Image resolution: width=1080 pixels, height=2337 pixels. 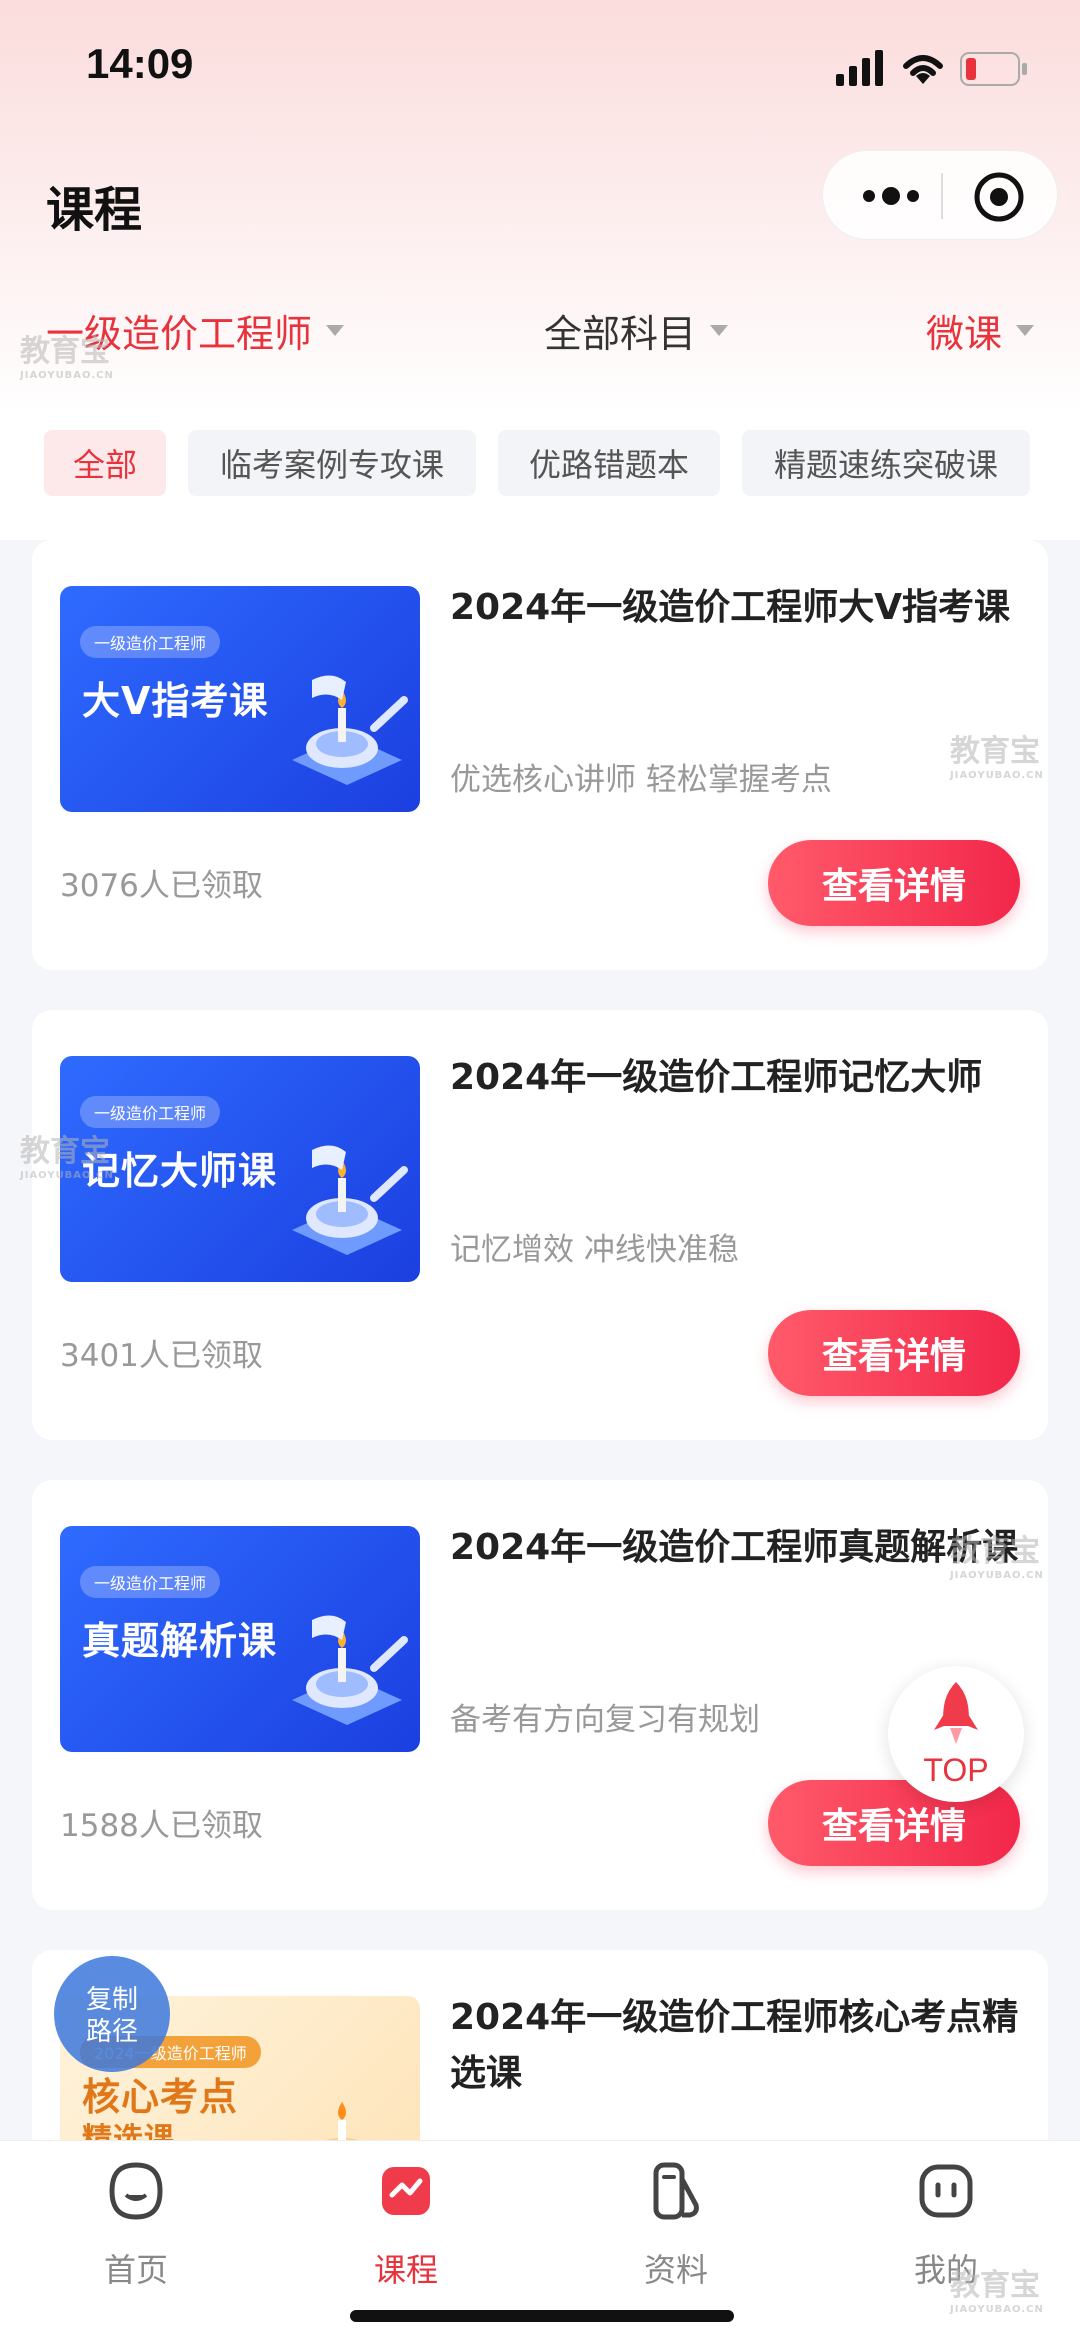 What do you see at coordinates (160, 2097) in the screenshot?
I see `thumbnail-title: 核心考点` at bounding box center [160, 2097].